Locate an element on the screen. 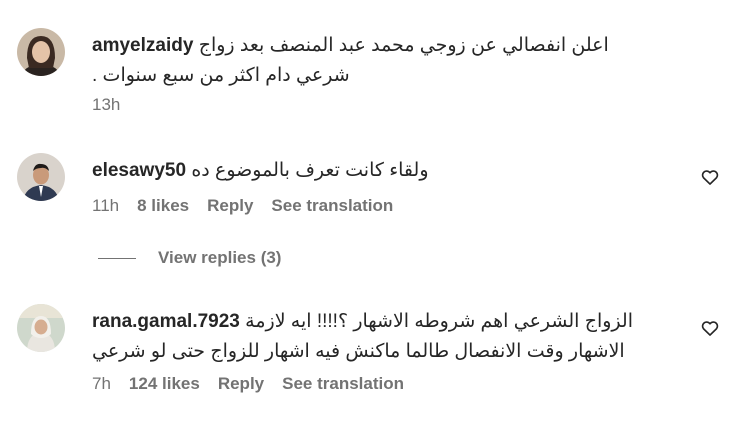 The image size is (732, 433). likes-count: 124 likes is located at coordinates (164, 384).